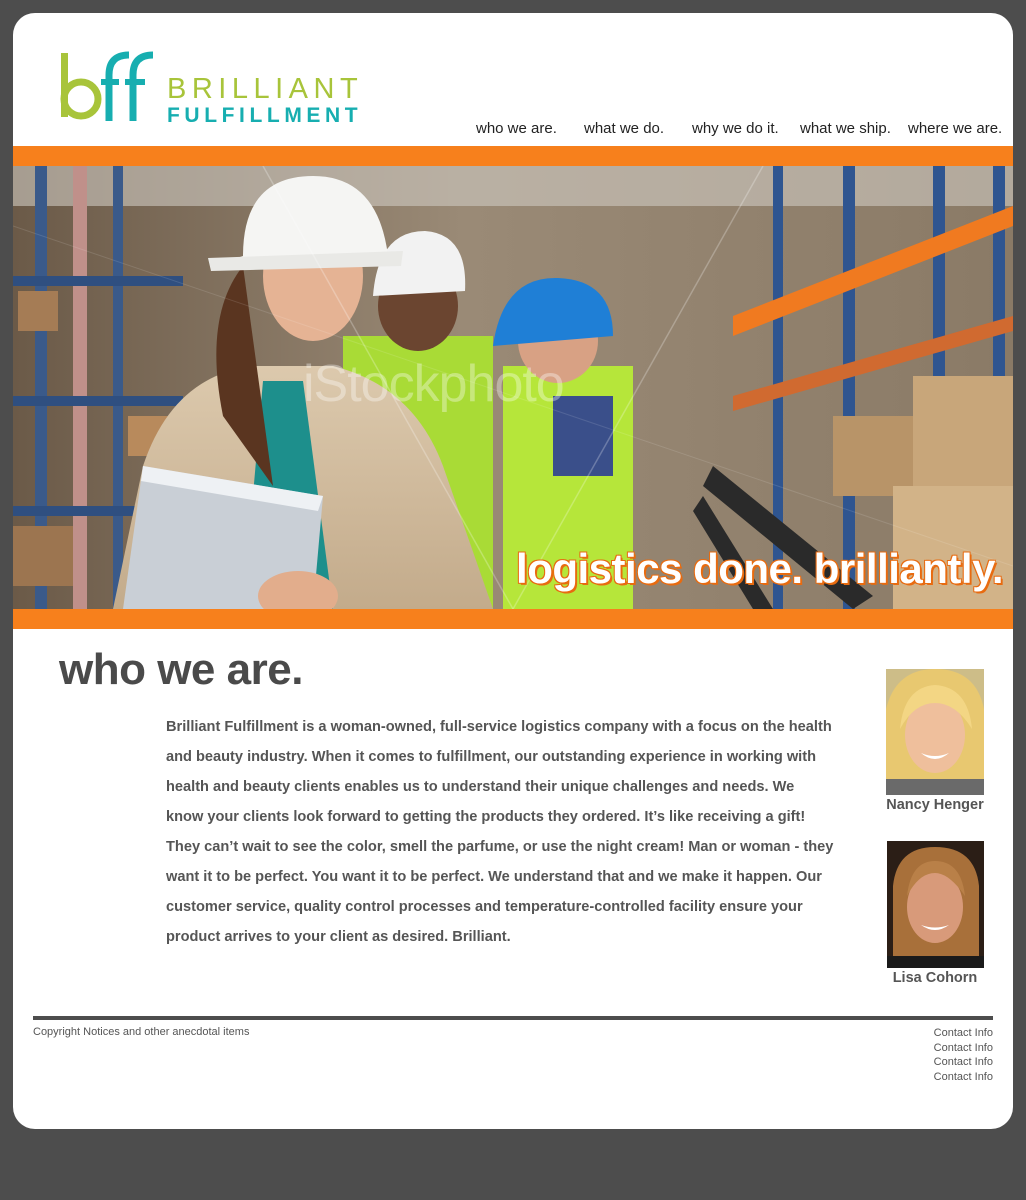 This screenshot has height=1200, width=1026. What do you see at coordinates (935, 732) in the screenshot?
I see `nancy-henger-photo` at bounding box center [935, 732].